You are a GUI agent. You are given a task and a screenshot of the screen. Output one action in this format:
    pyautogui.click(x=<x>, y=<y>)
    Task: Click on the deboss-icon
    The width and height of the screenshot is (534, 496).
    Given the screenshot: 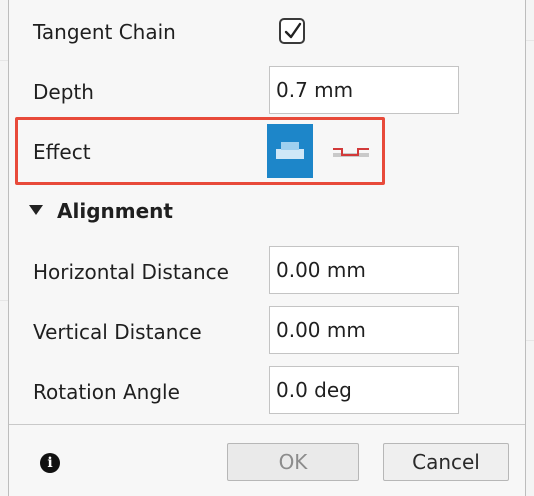 What is the action you would take?
    pyautogui.click(x=351, y=152)
    